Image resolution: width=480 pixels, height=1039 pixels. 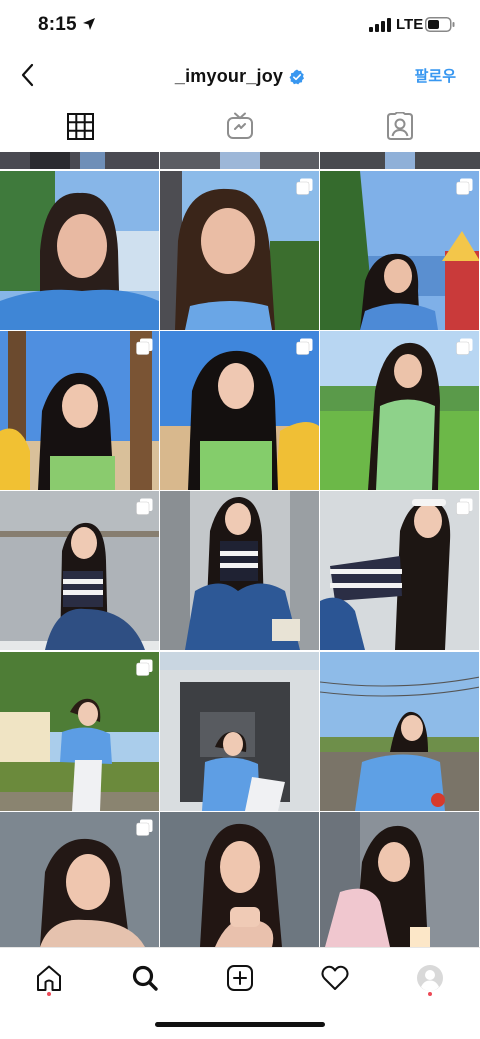 I want to click on grid-icon, so click(x=80, y=126).